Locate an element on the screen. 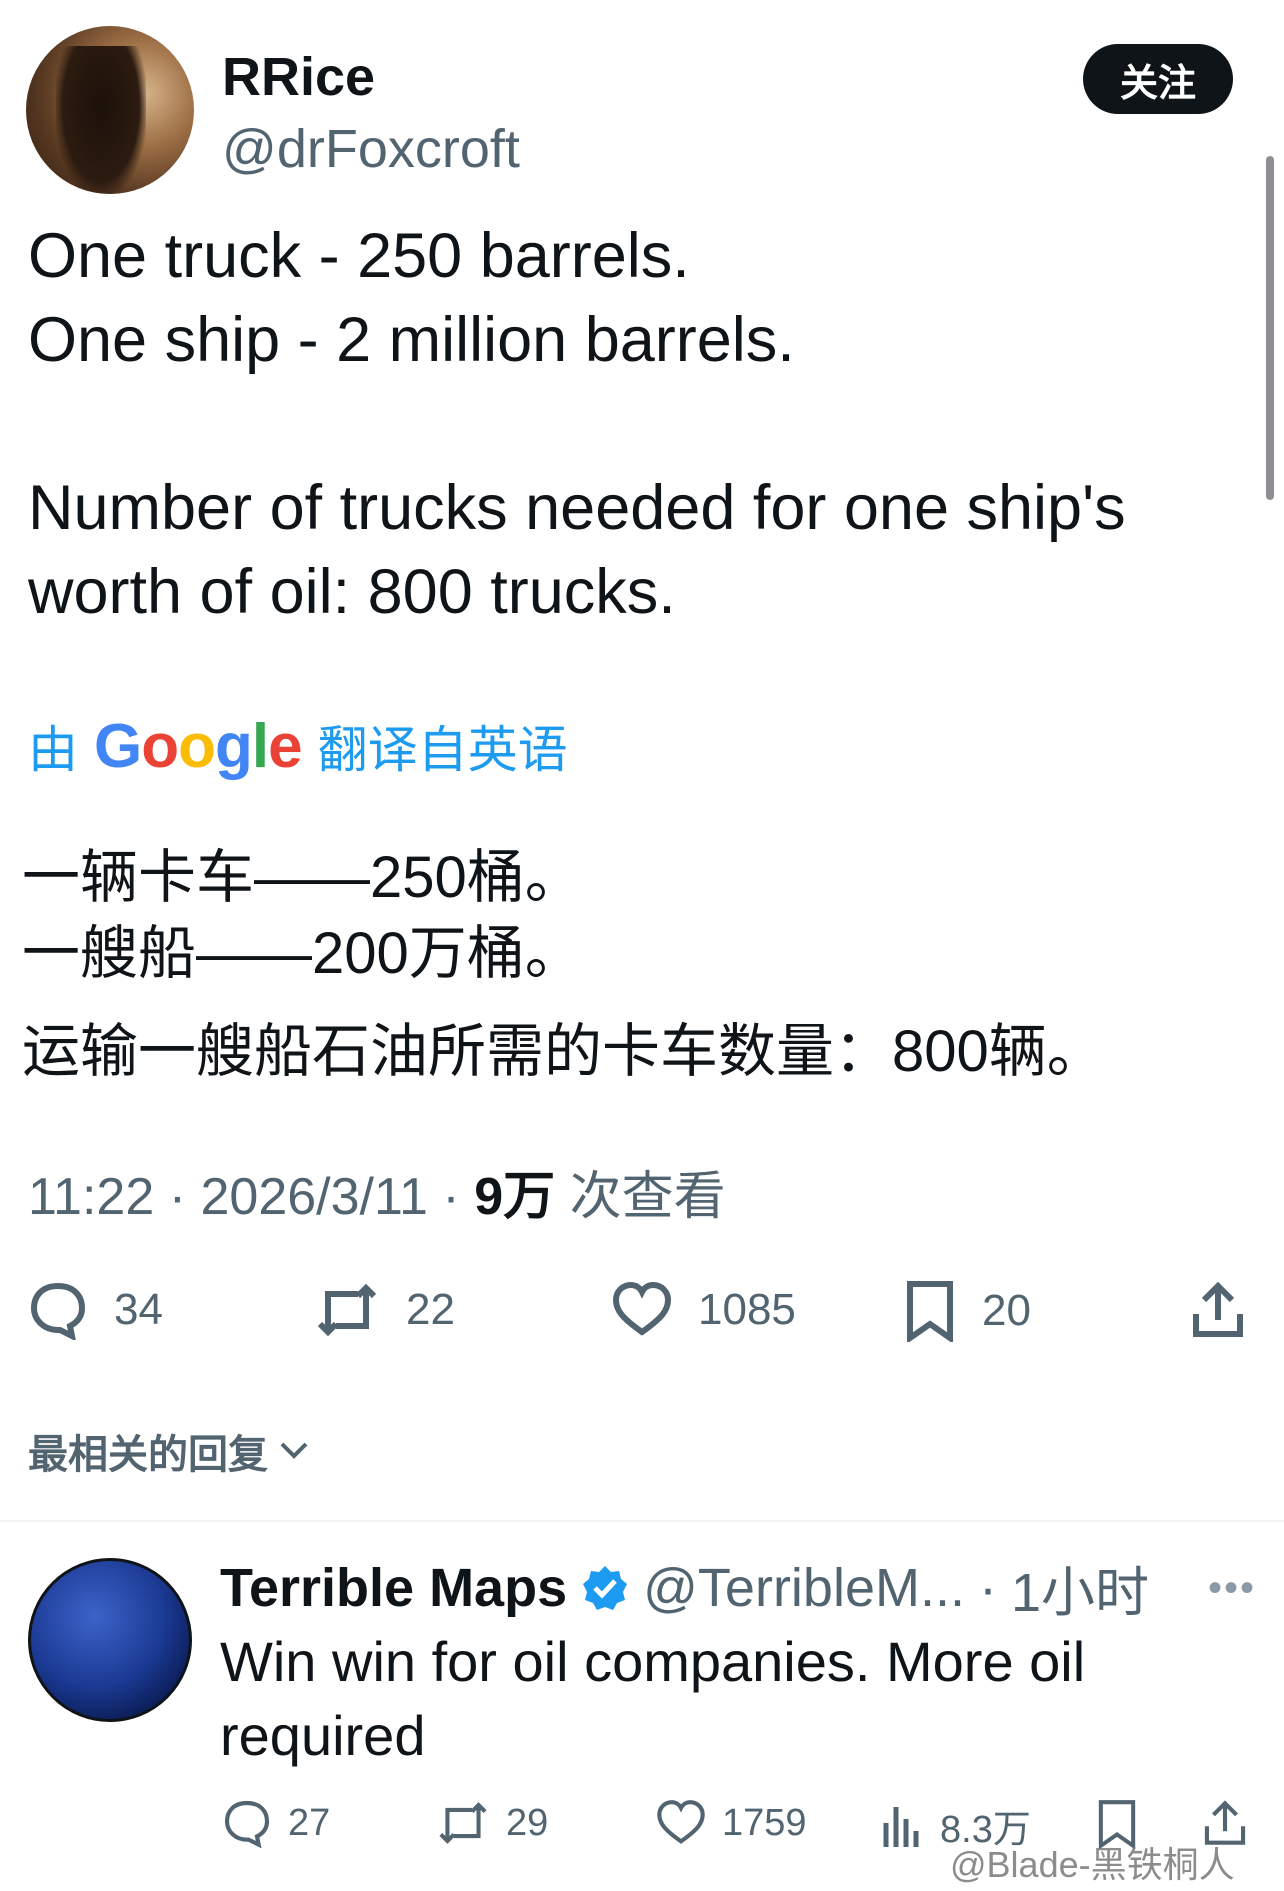 The width and height of the screenshot is (1284, 1891). share-button is located at coordinates (1218, 1310).